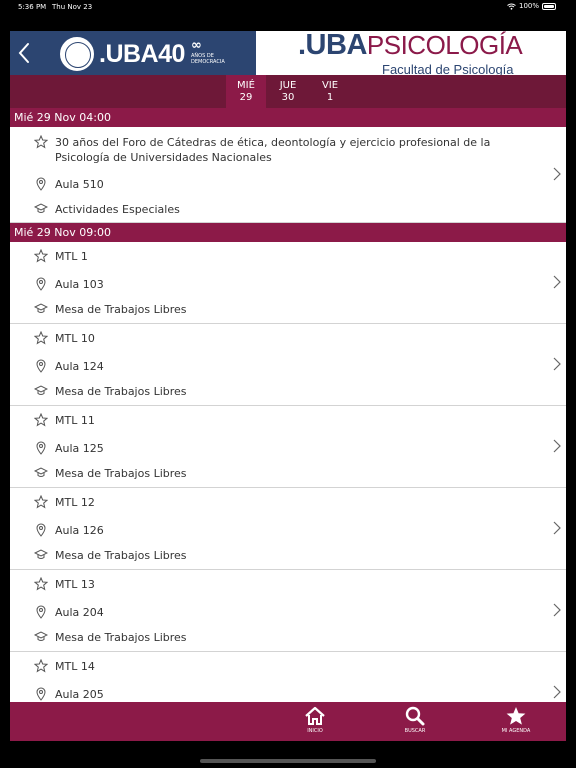  I want to click on infinity-mark: ∞, so click(196, 45).